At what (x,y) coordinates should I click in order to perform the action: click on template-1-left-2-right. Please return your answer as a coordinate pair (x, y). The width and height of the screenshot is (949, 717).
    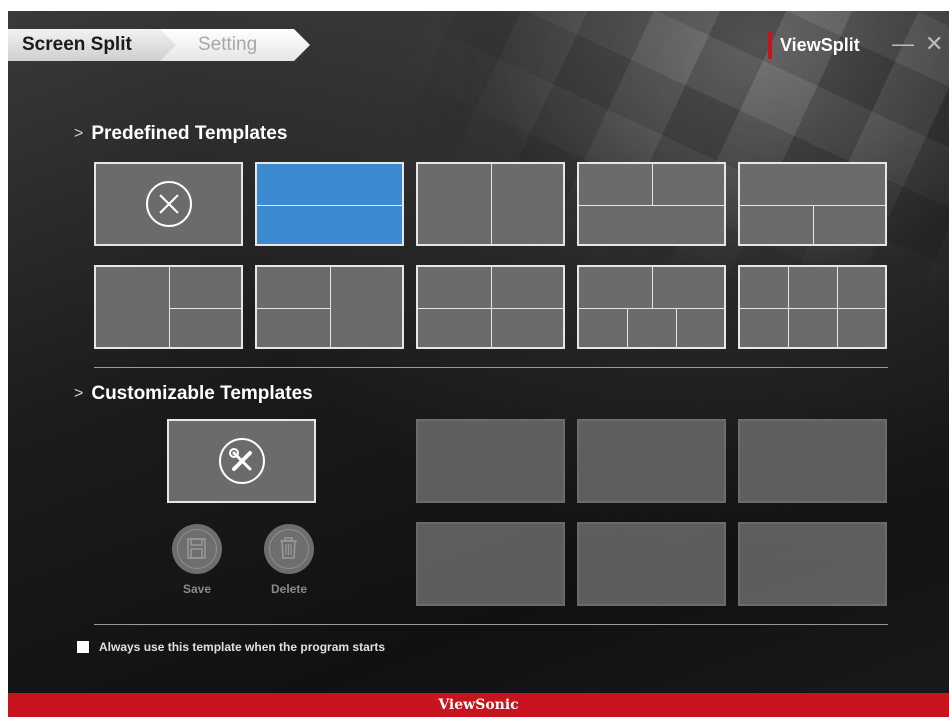
    Looking at the image, I should click on (168, 307).